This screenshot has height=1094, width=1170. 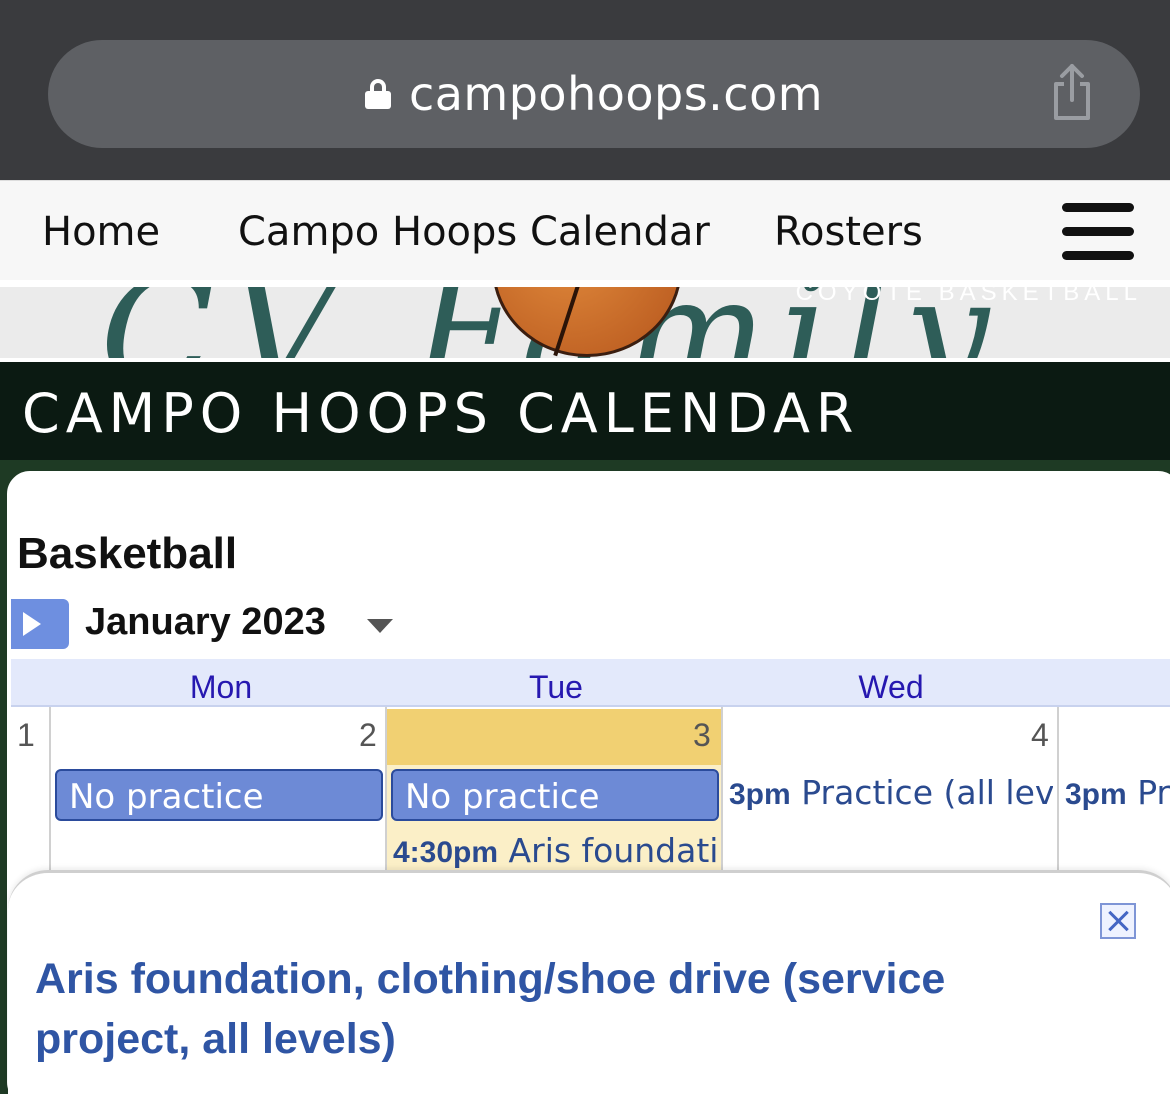 I want to click on event-aris-foundation: 4:30pm Aris foundati, so click(x=556, y=850).